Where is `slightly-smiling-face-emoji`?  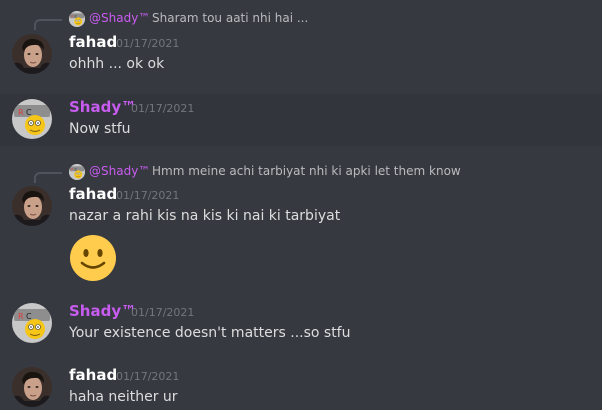
slightly-smiling-face-emoji is located at coordinates (93, 258).